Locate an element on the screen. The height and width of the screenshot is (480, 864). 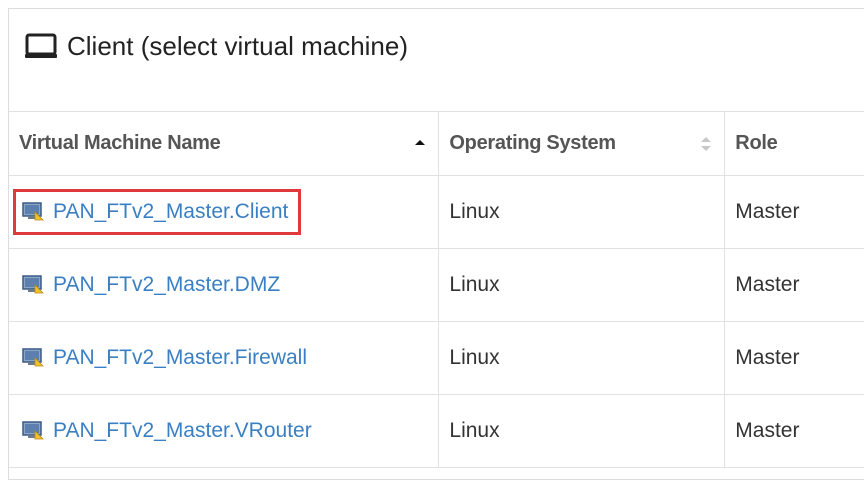
vm-link: PAN_FTv2_Master.VRouter is located at coordinates (182, 431).